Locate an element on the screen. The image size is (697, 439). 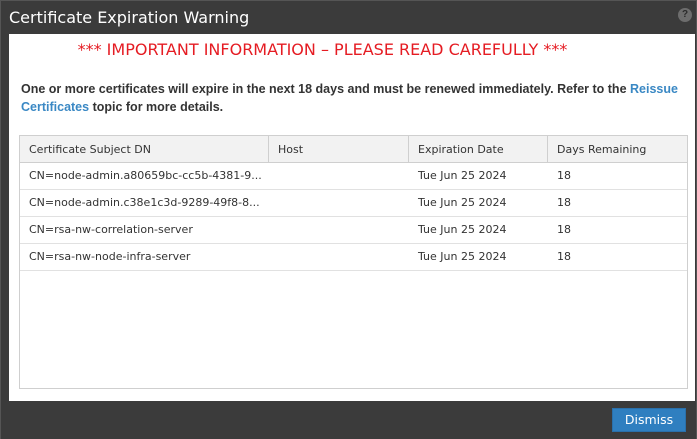
cell-subject-dn: CN=rsa-nw-correlation-server is located at coordinates (111, 229).